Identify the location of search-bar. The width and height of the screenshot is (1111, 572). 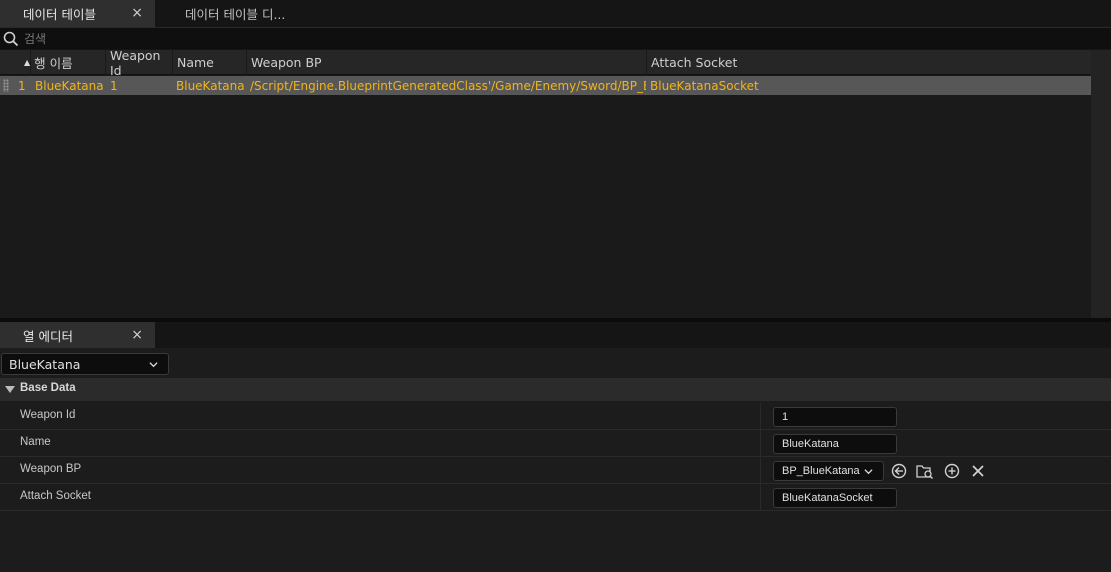
(555, 38).